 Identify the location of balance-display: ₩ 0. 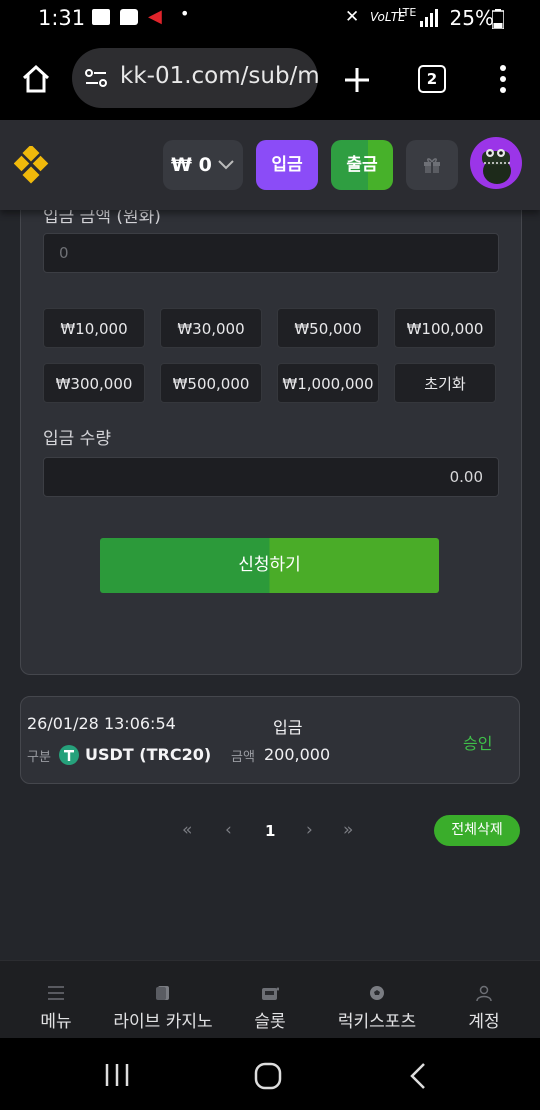
(203, 165).